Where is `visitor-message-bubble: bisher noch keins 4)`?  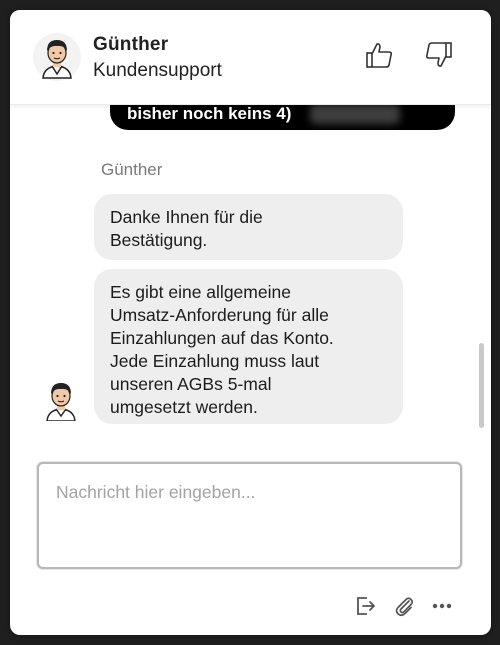
visitor-message-bubble: bisher noch keins 4) is located at coordinates (282, 117).